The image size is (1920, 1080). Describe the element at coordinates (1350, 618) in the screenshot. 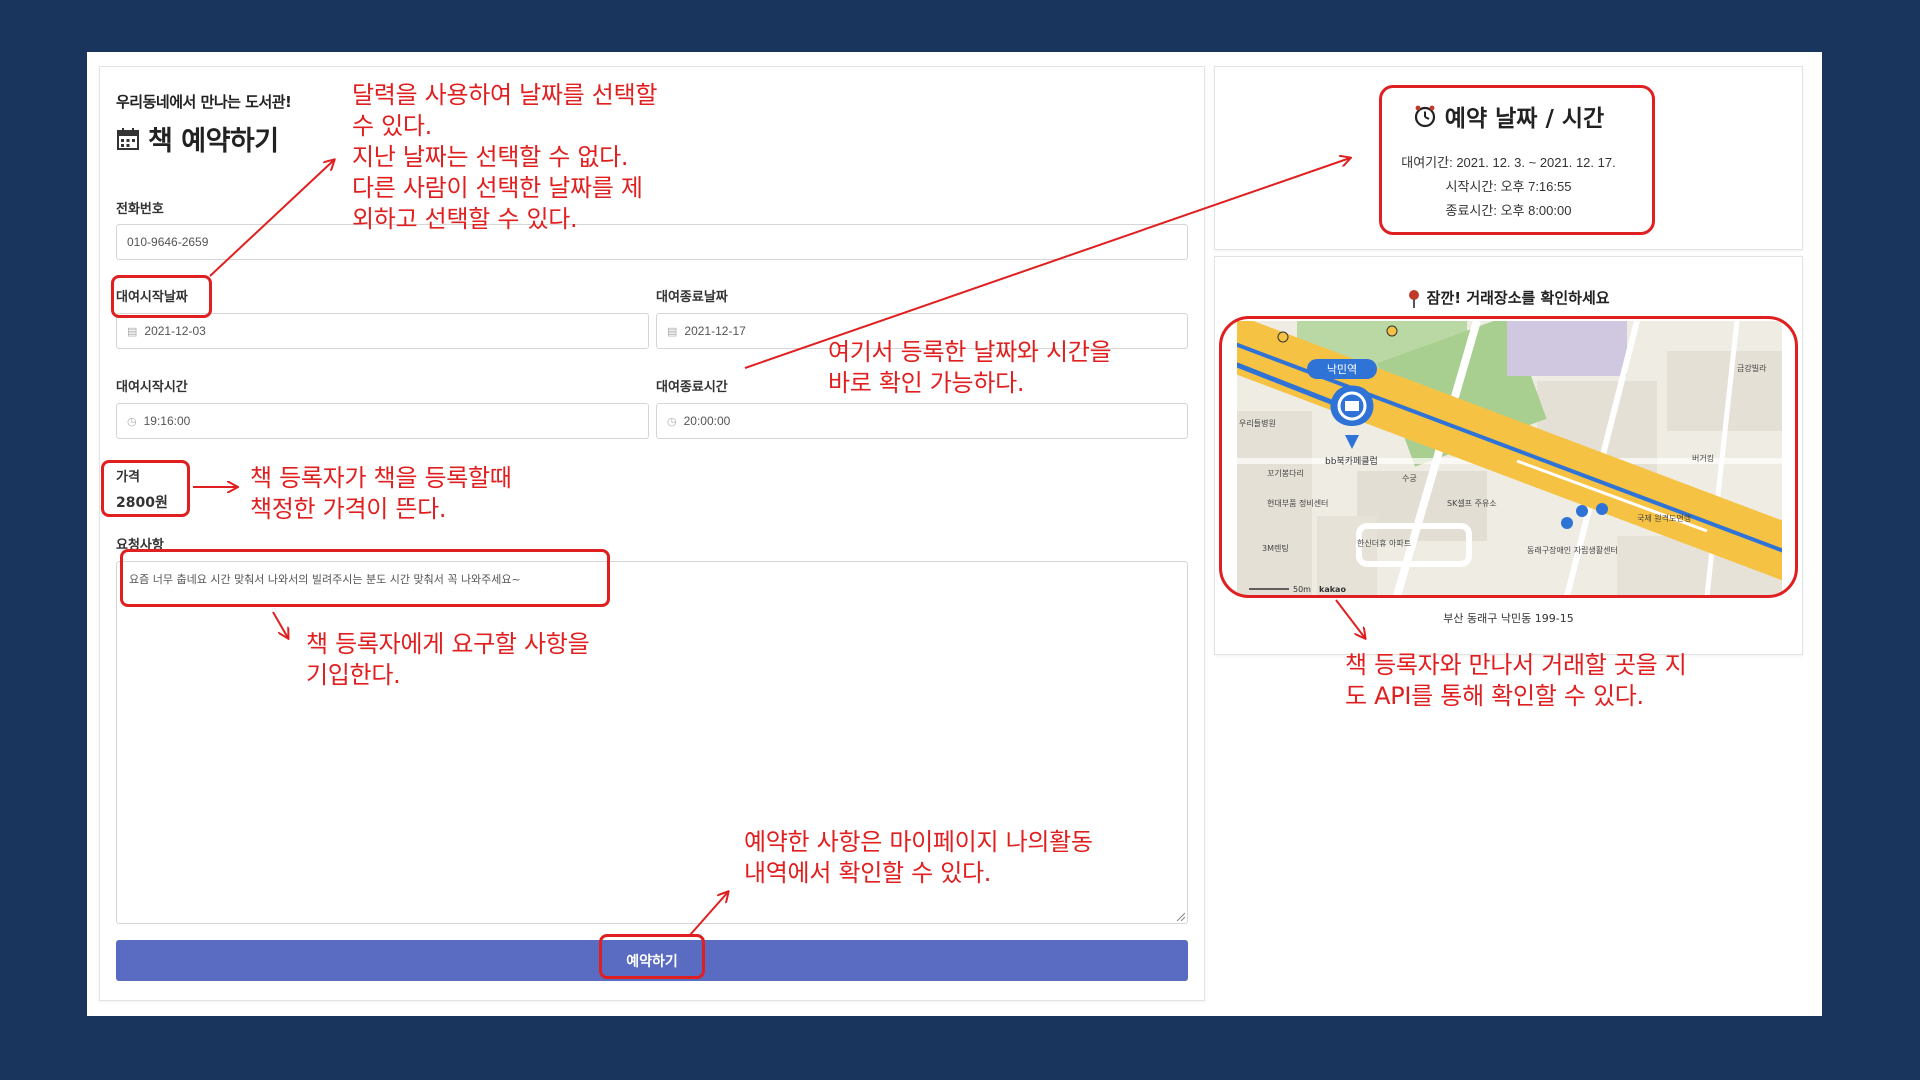

I see `arrow-map` at that location.